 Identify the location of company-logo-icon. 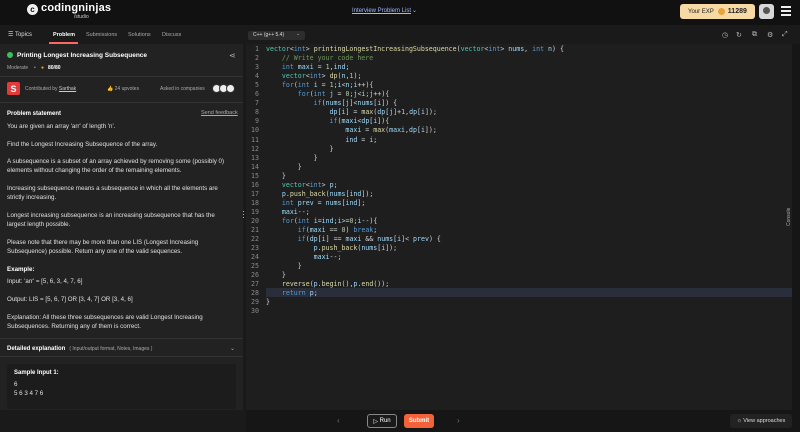
(230, 88).